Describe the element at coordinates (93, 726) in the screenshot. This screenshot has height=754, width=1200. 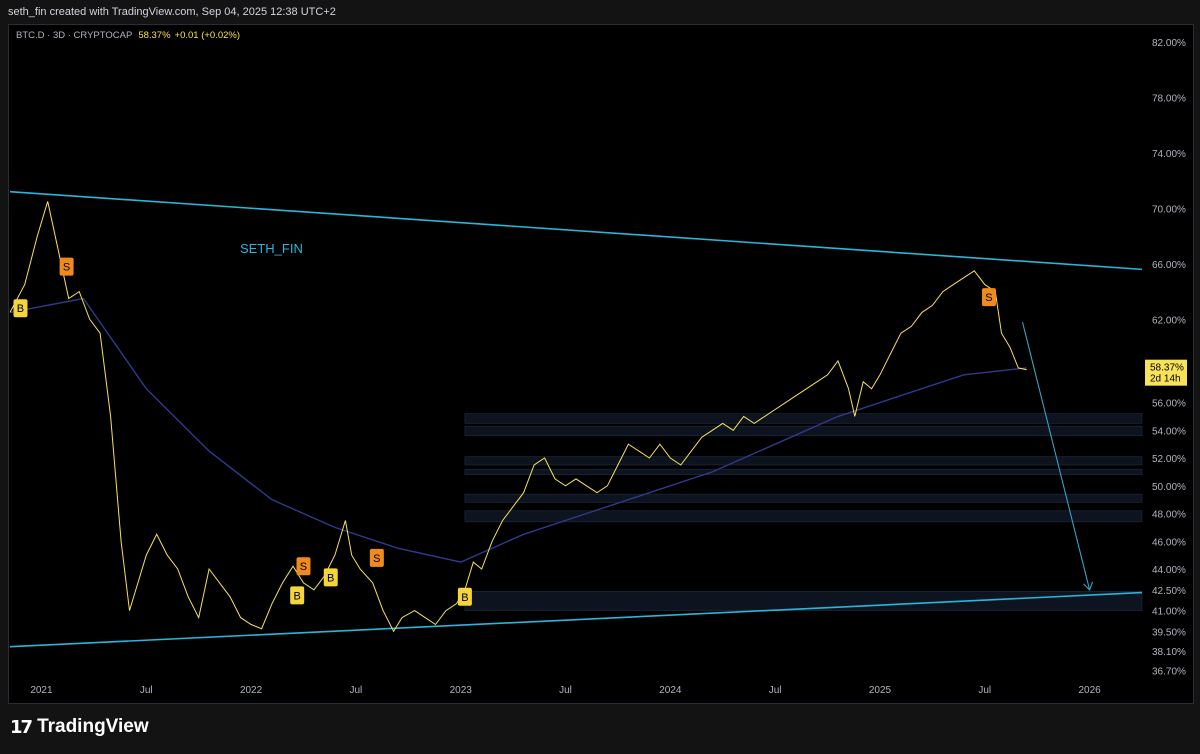
I see `brand-name: TradingView` at that location.